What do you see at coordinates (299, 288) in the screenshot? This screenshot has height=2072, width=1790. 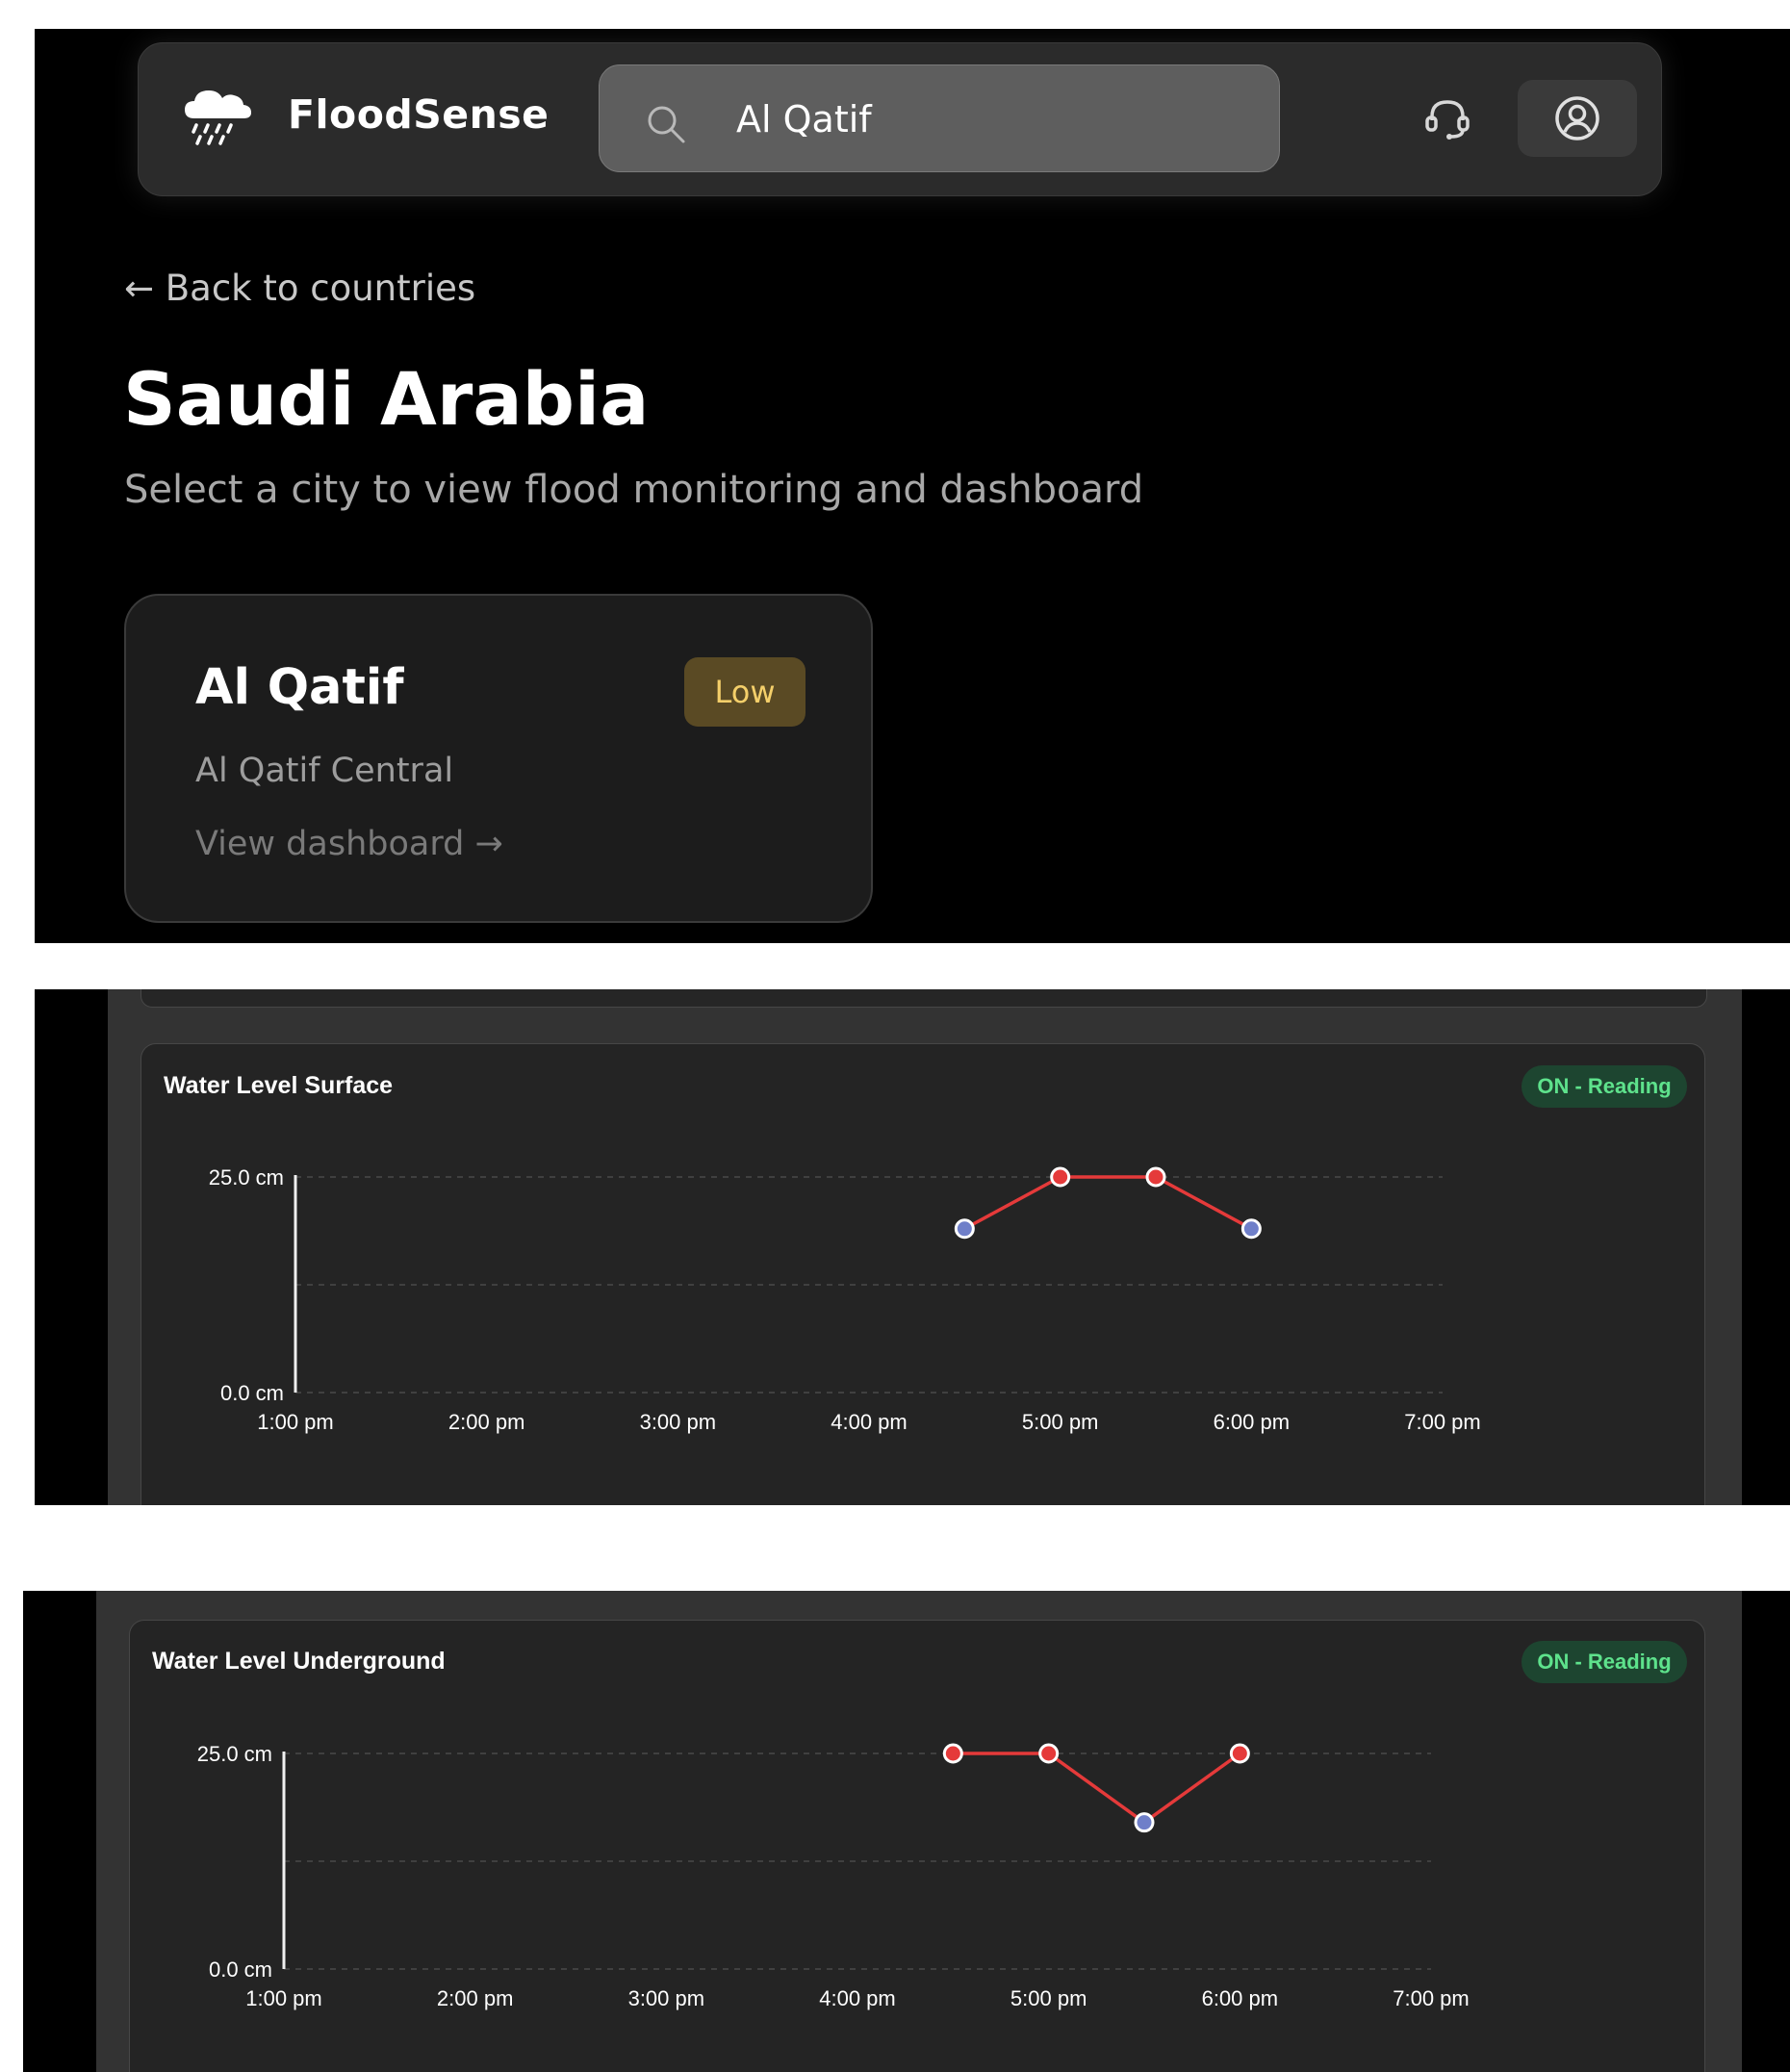 I see `back-to-countries-link: ← Back to countries` at bounding box center [299, 288].